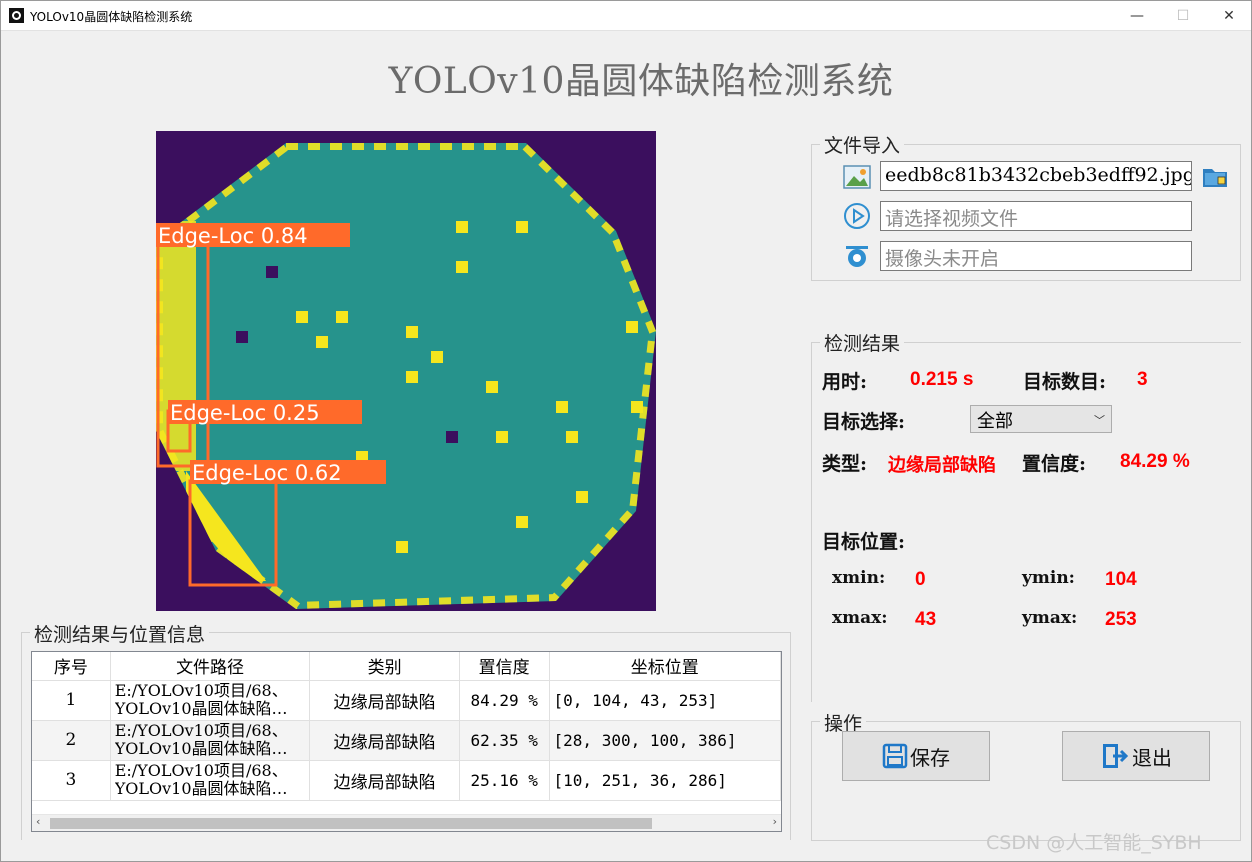 This screenshot has width=1252, height=862. I want to click on scroll-right-icon: ›, so click(775, 821).